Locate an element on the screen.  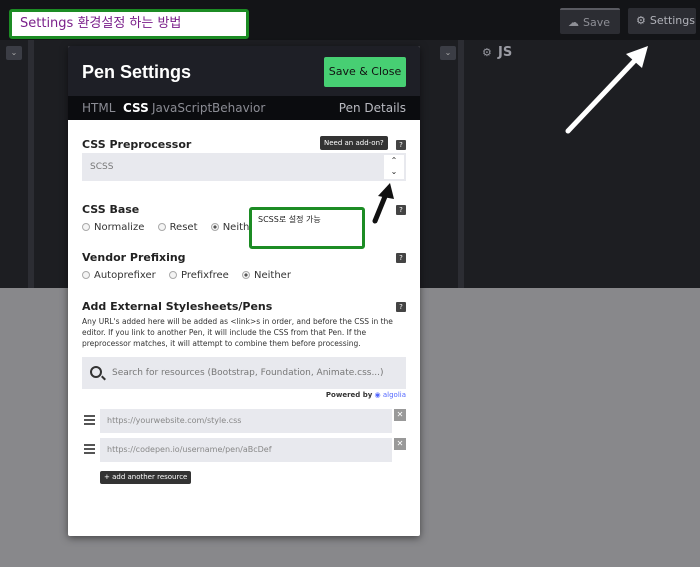
save-button: ☁ Save is located at coordinates (590, 21).